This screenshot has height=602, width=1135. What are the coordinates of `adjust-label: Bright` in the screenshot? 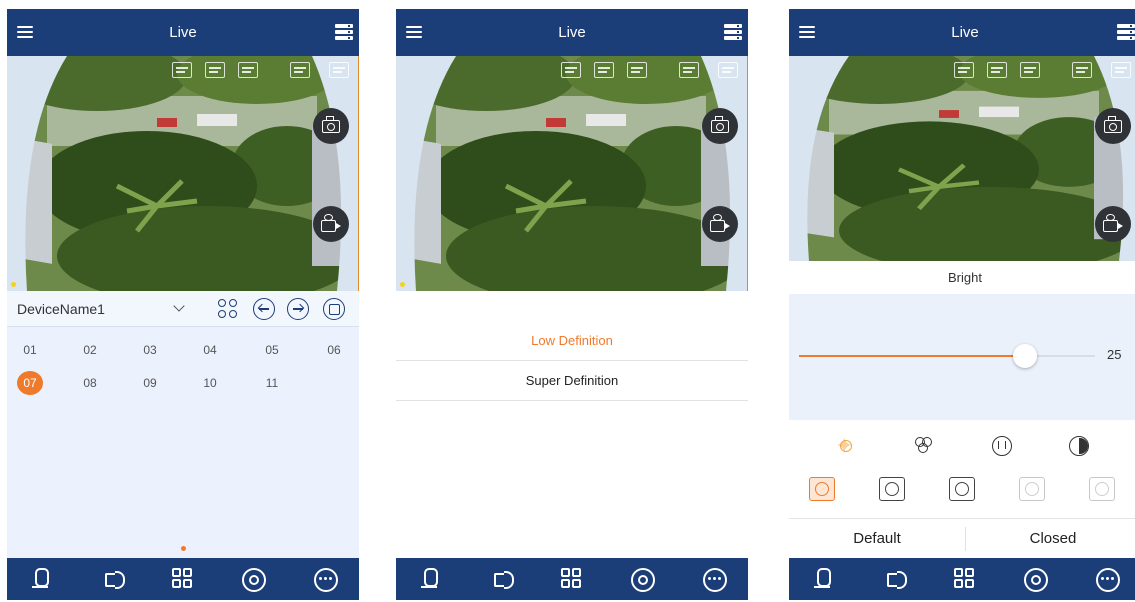 It's located at (962, 277).